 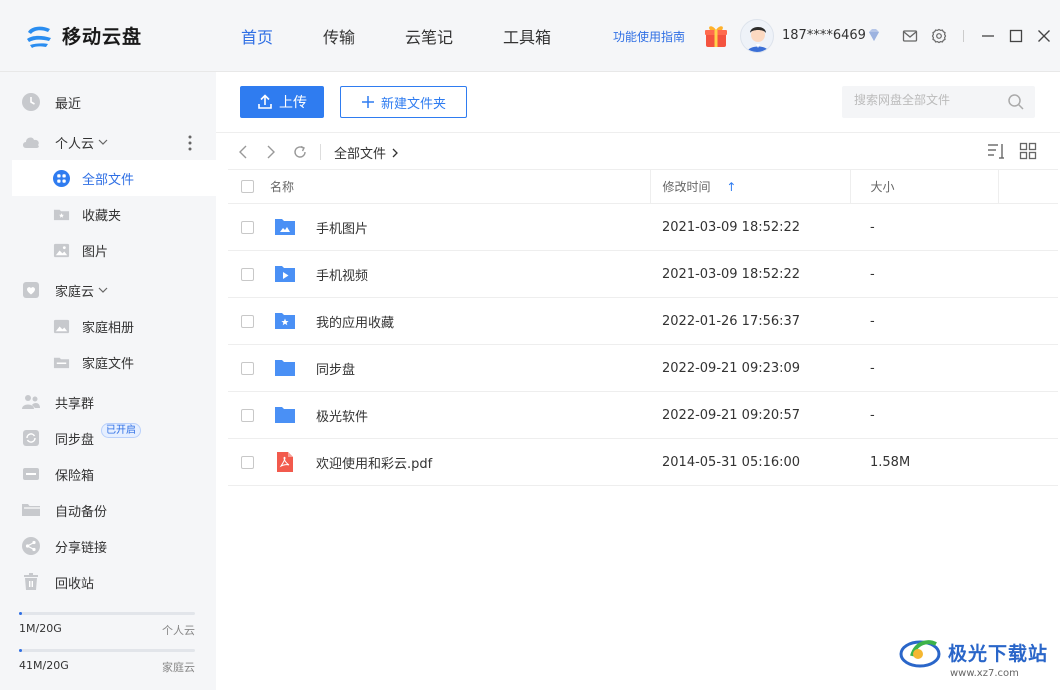 What do you see at coordinates (460, 462) in the screenshot?
I see `file-name: 欢迎使用和彩云.pdf` at bounding box center [460, 462].